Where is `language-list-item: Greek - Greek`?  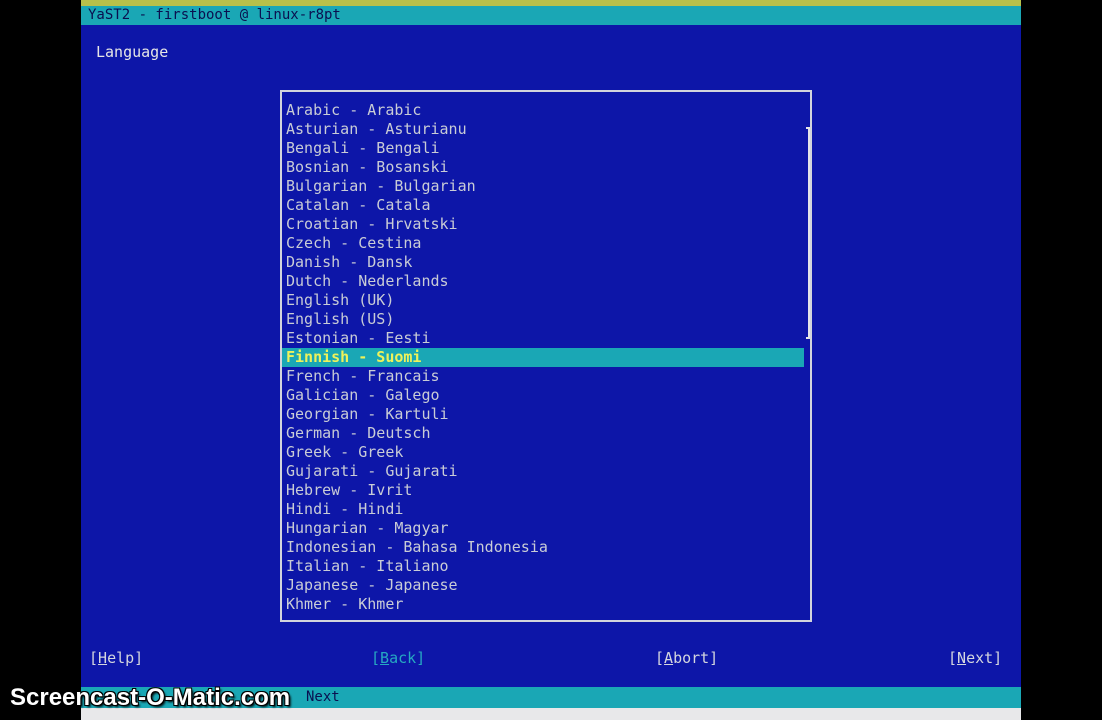 language-list-item: Greek - Greek is located at coordinates (543, 452).